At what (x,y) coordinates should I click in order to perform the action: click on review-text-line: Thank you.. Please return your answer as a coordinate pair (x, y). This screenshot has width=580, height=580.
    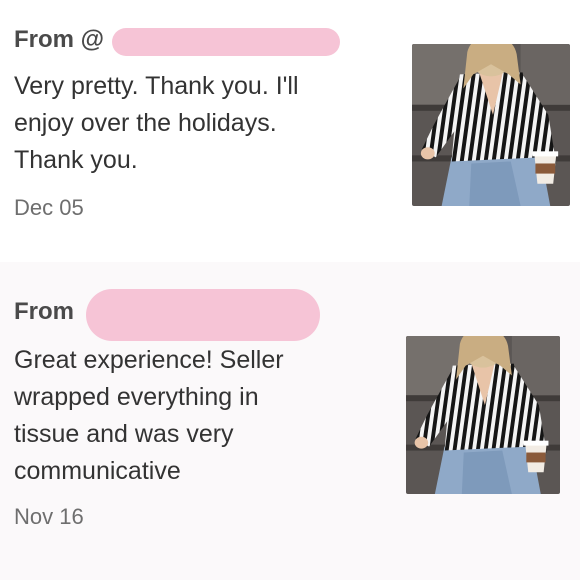
    Looking at the image, I should click on (76, 160).